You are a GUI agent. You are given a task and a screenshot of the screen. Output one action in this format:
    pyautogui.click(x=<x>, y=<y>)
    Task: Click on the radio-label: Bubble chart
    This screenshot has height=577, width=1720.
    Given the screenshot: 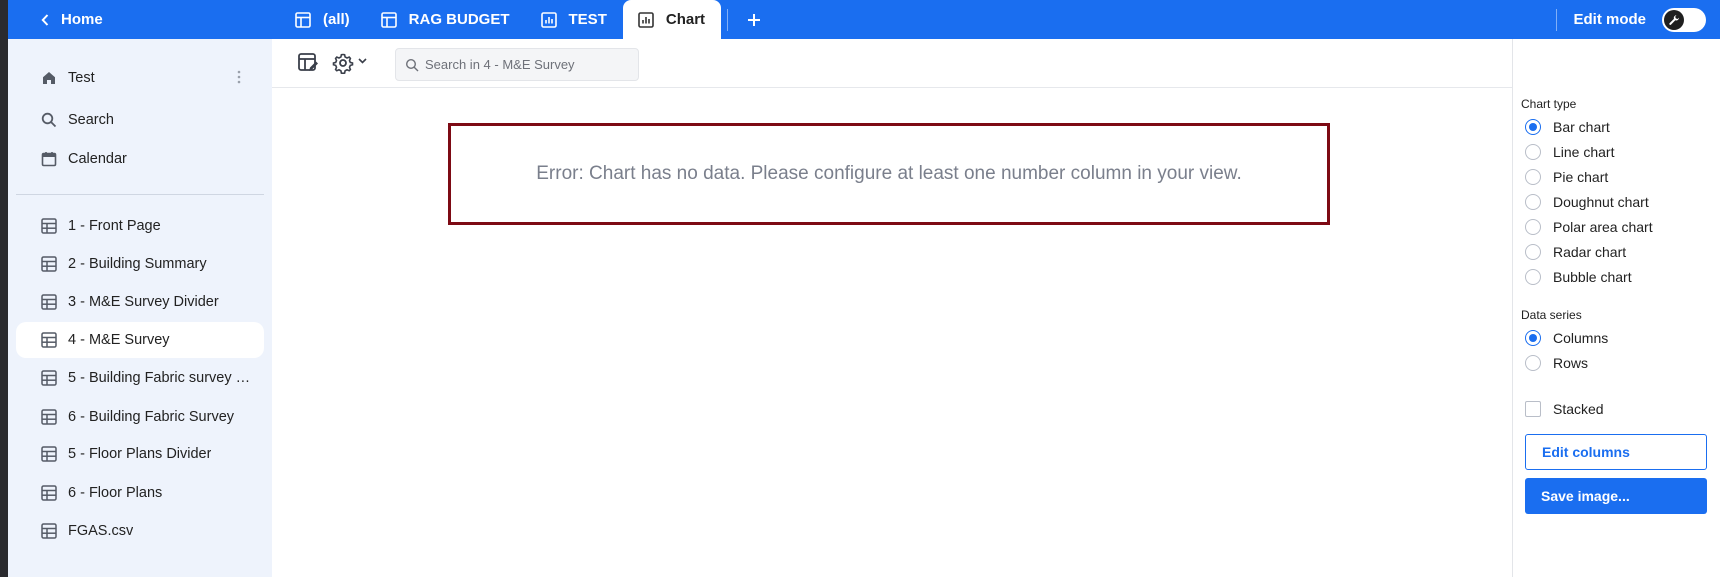 What is the action you would take?
    pyautogui.click(x=1592, y=277)
    